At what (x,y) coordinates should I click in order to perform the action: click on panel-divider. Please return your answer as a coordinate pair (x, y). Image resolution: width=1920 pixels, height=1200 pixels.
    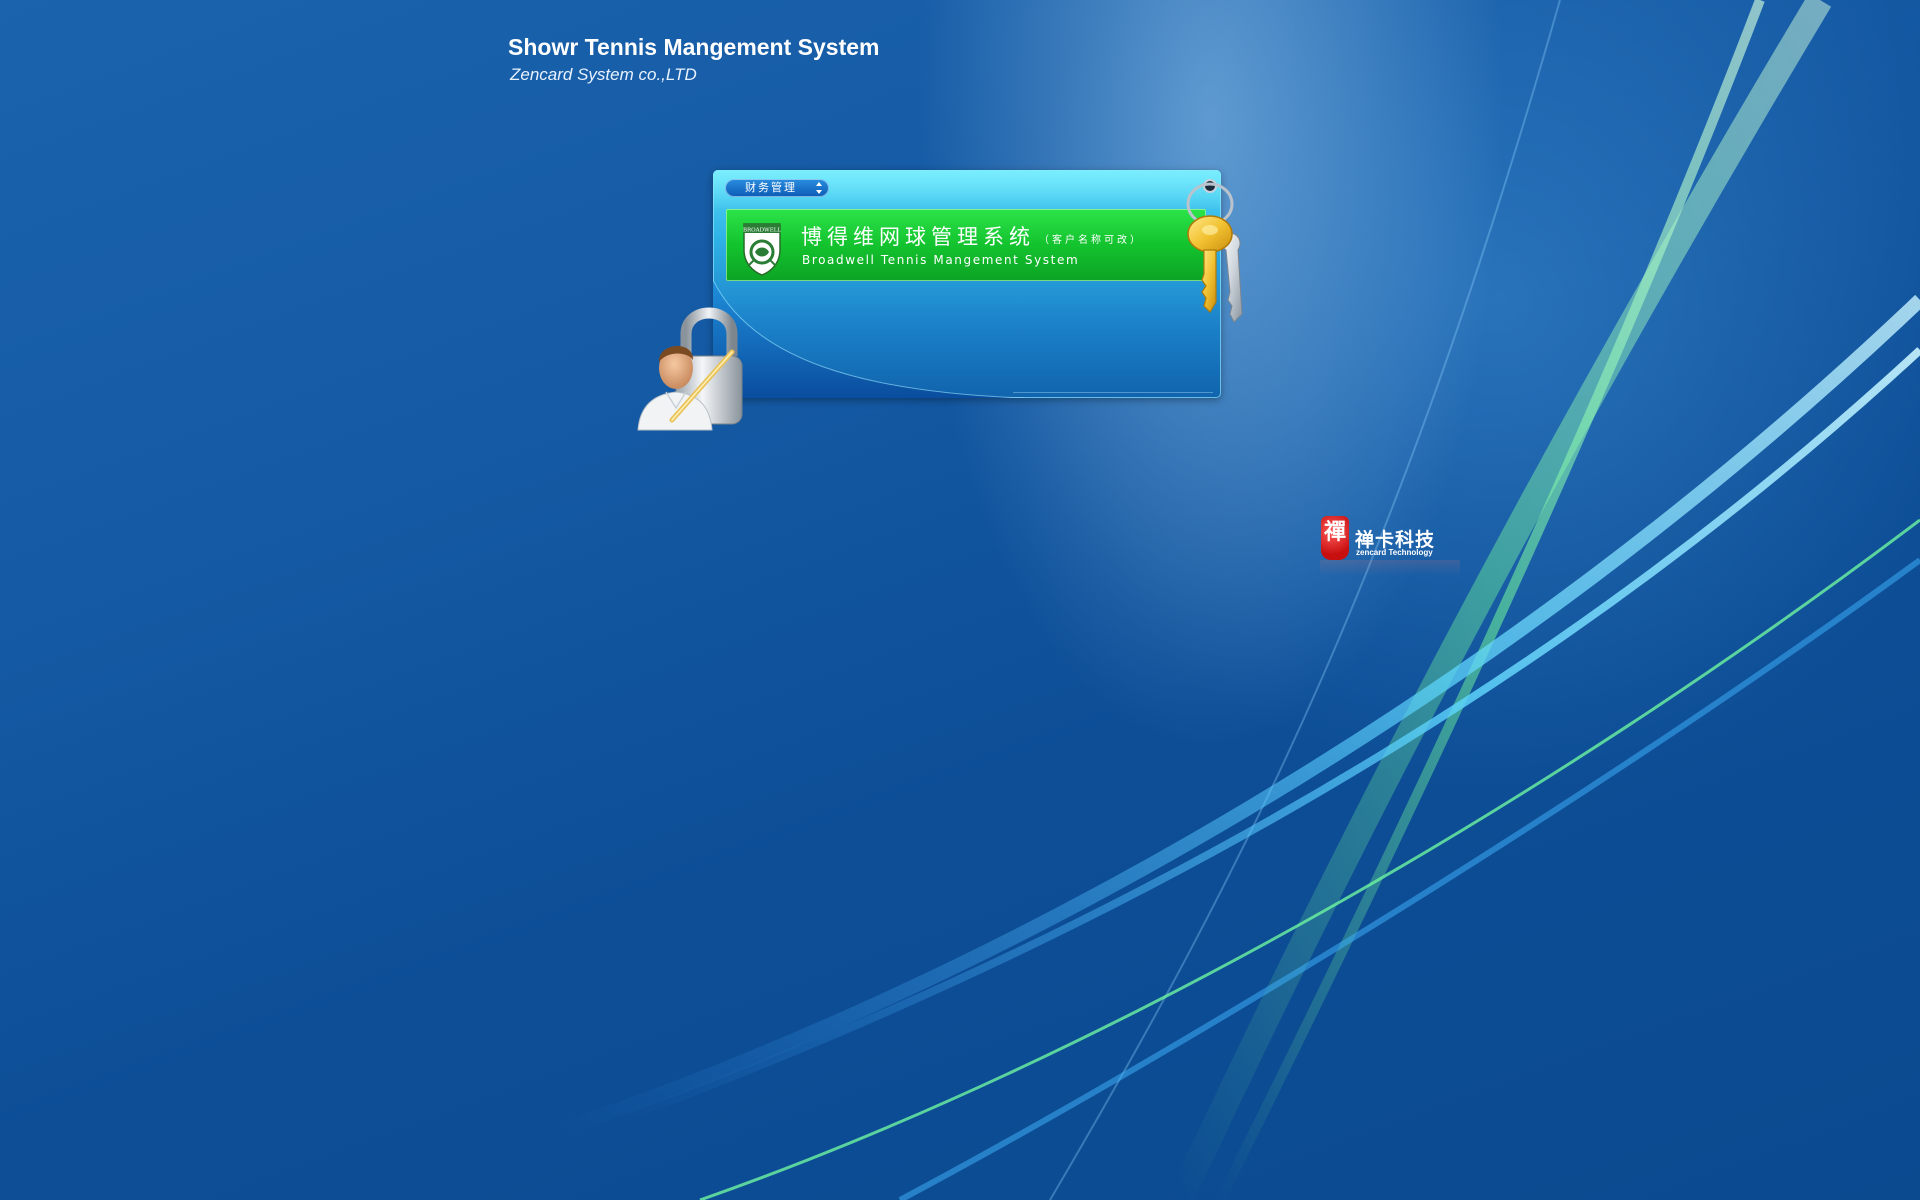
    Looking at the image, I should click on (1113, 392).